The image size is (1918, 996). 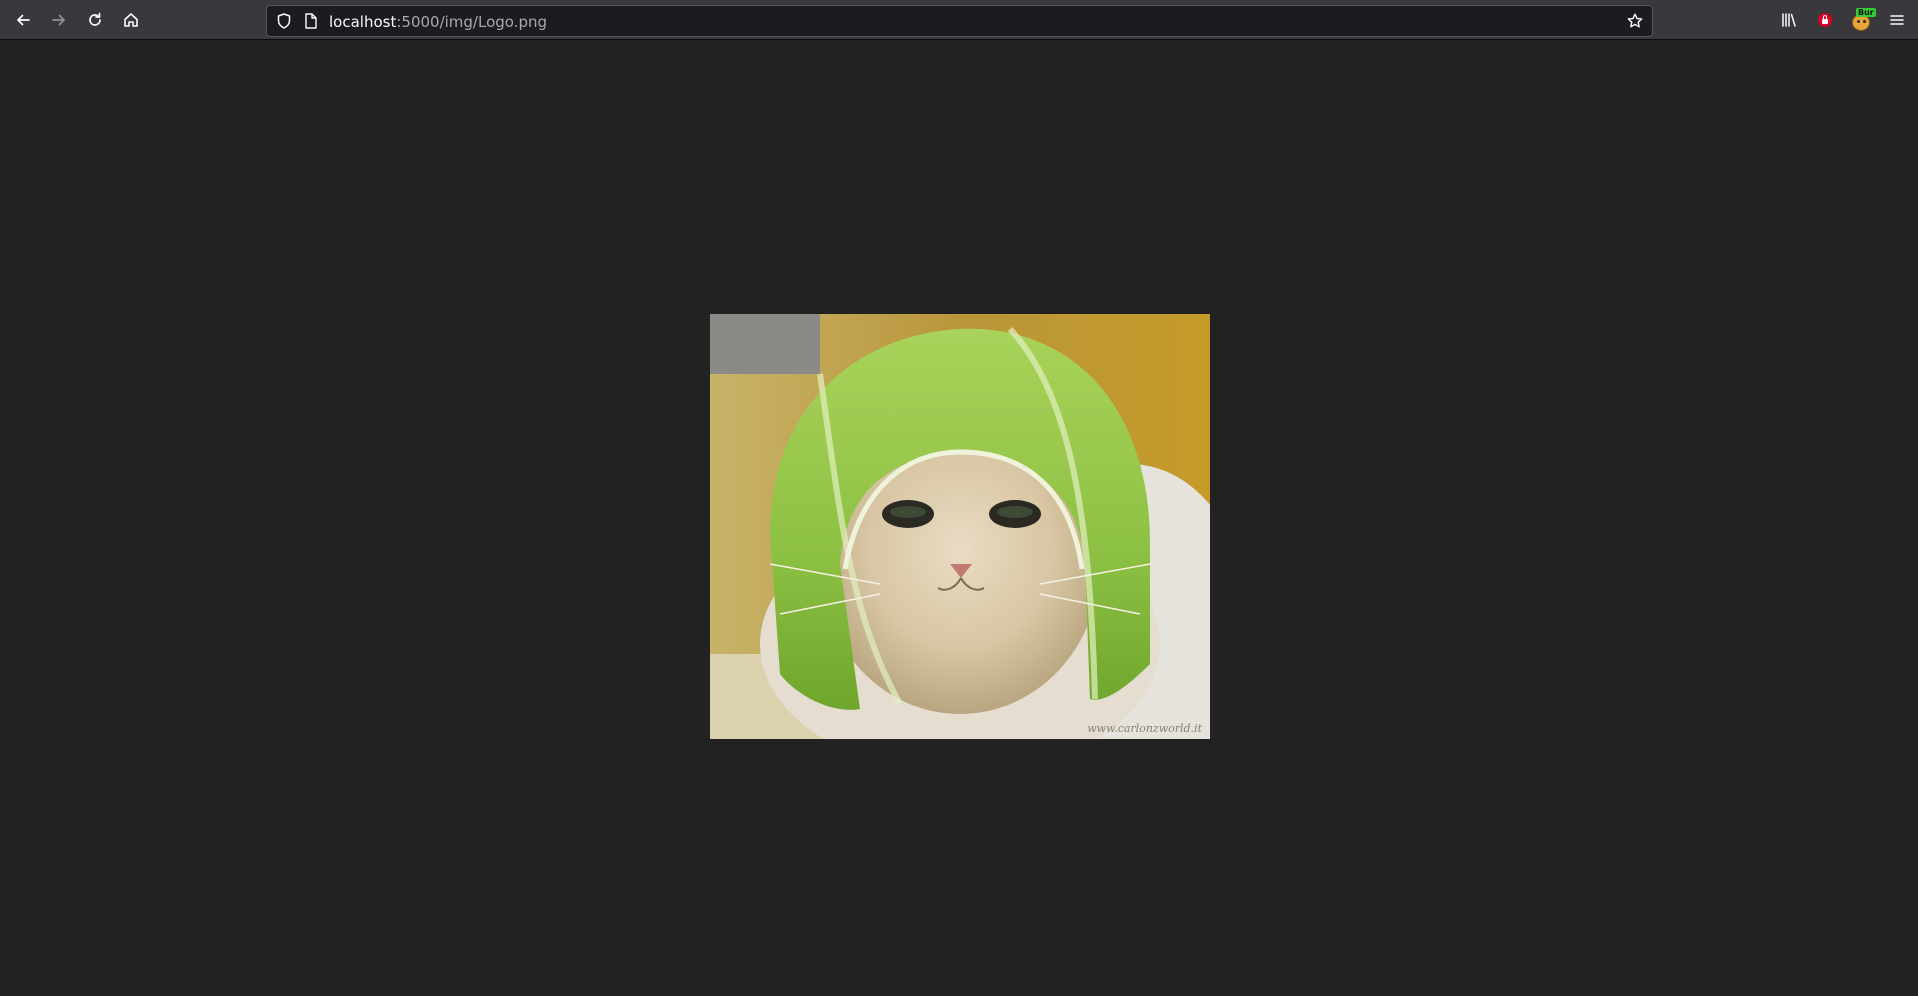 I want to click on reload-button, so click(x=95, y=20).